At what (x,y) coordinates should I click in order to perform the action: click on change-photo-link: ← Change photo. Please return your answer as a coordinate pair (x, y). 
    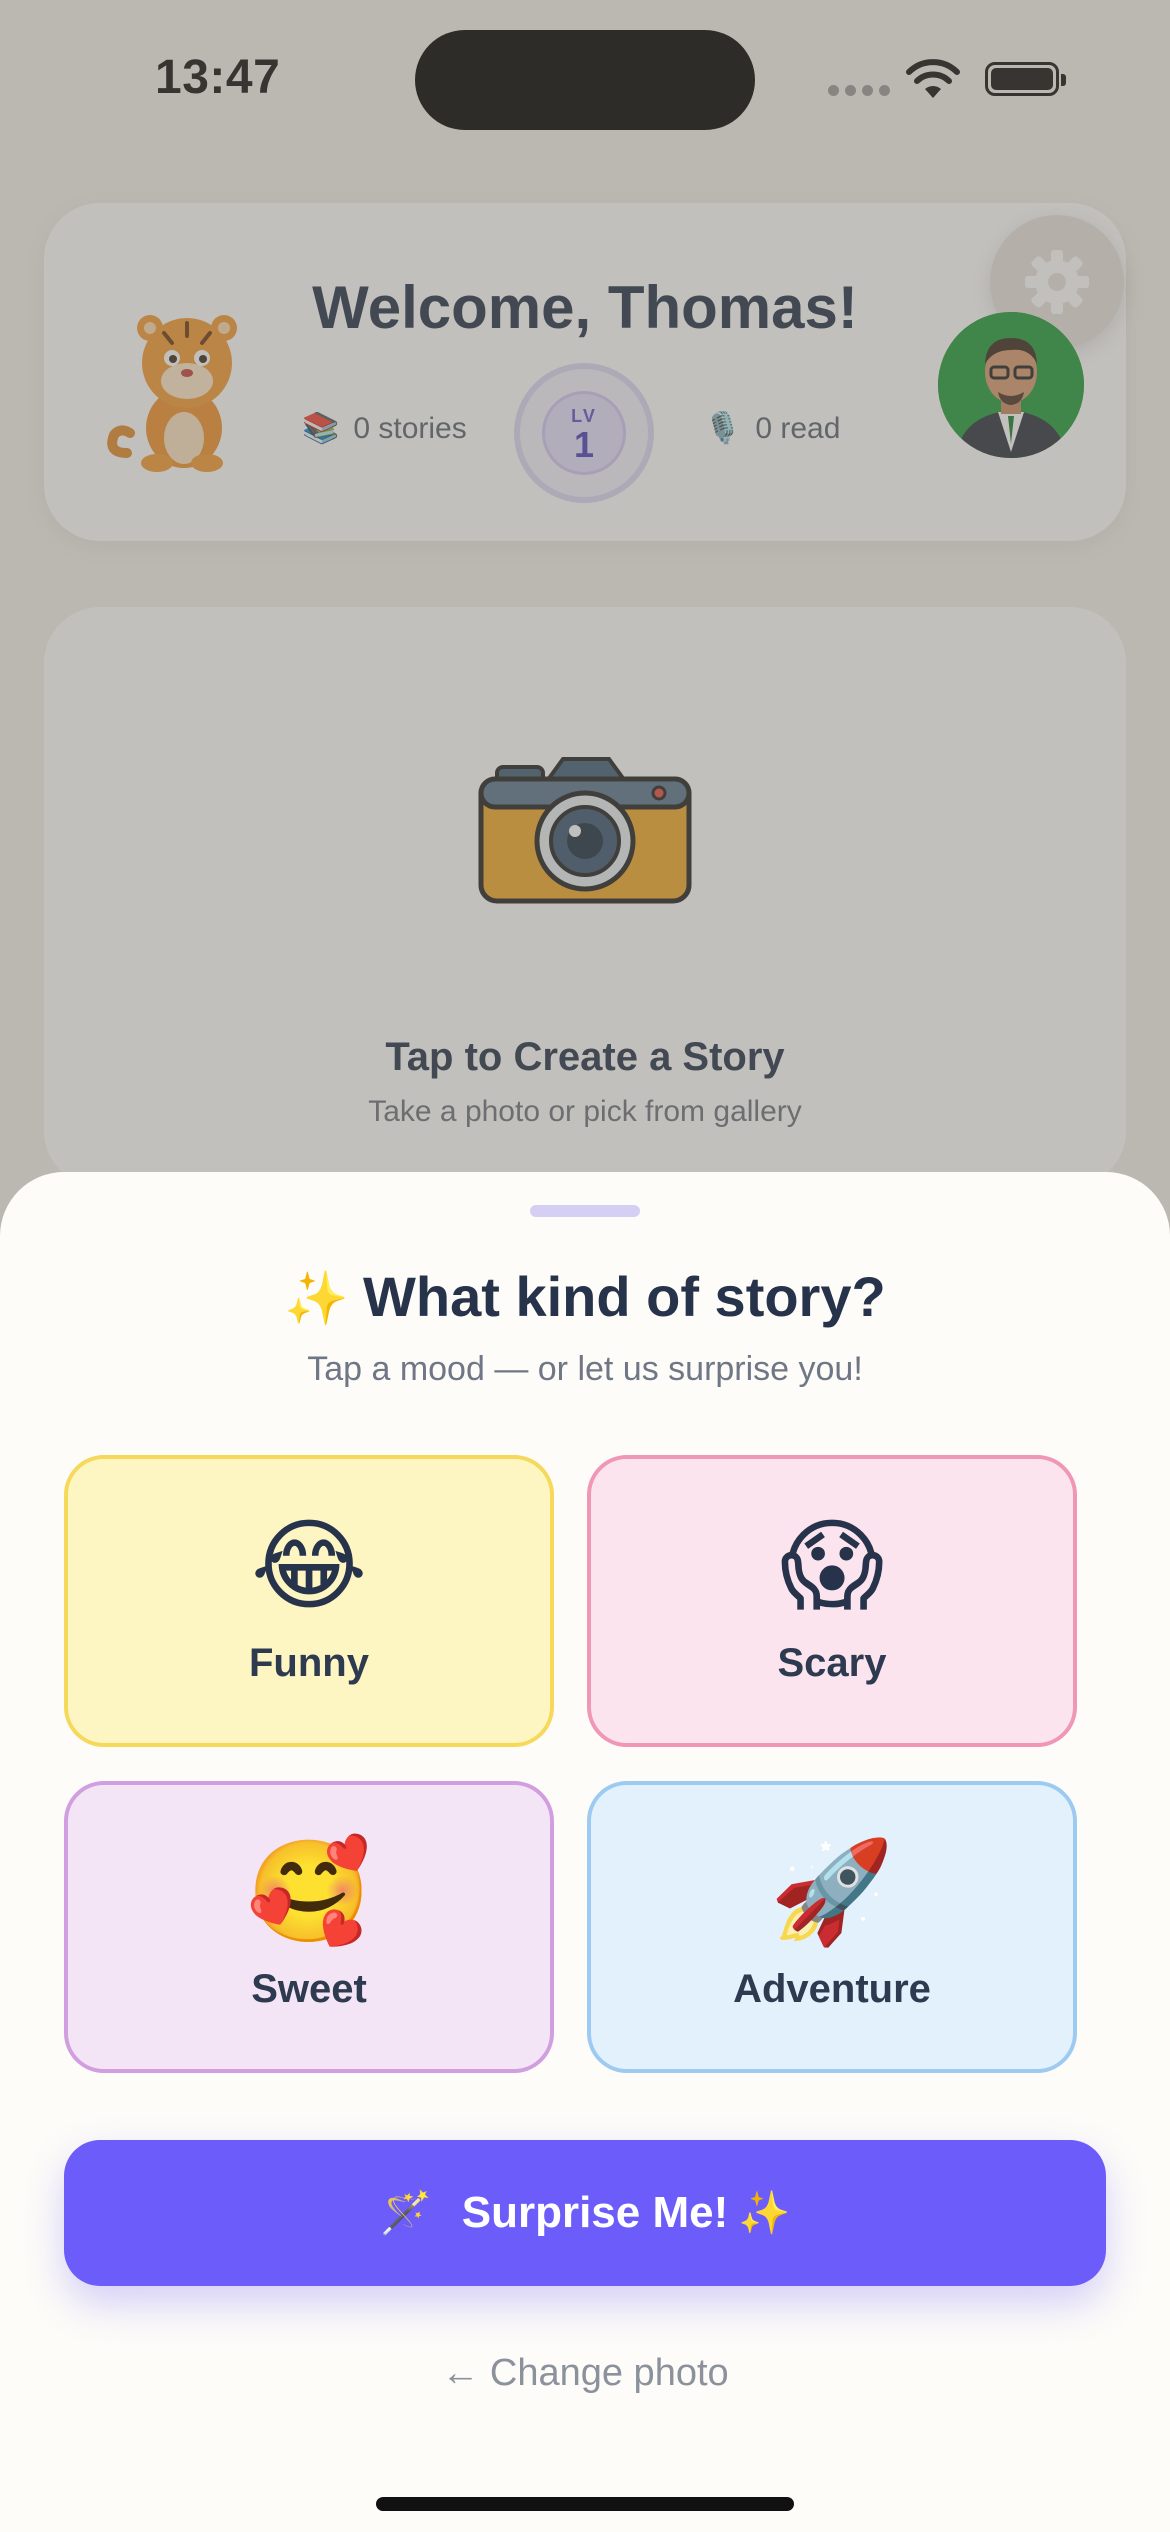
    Looking at the image, I should click on (585, 2373).